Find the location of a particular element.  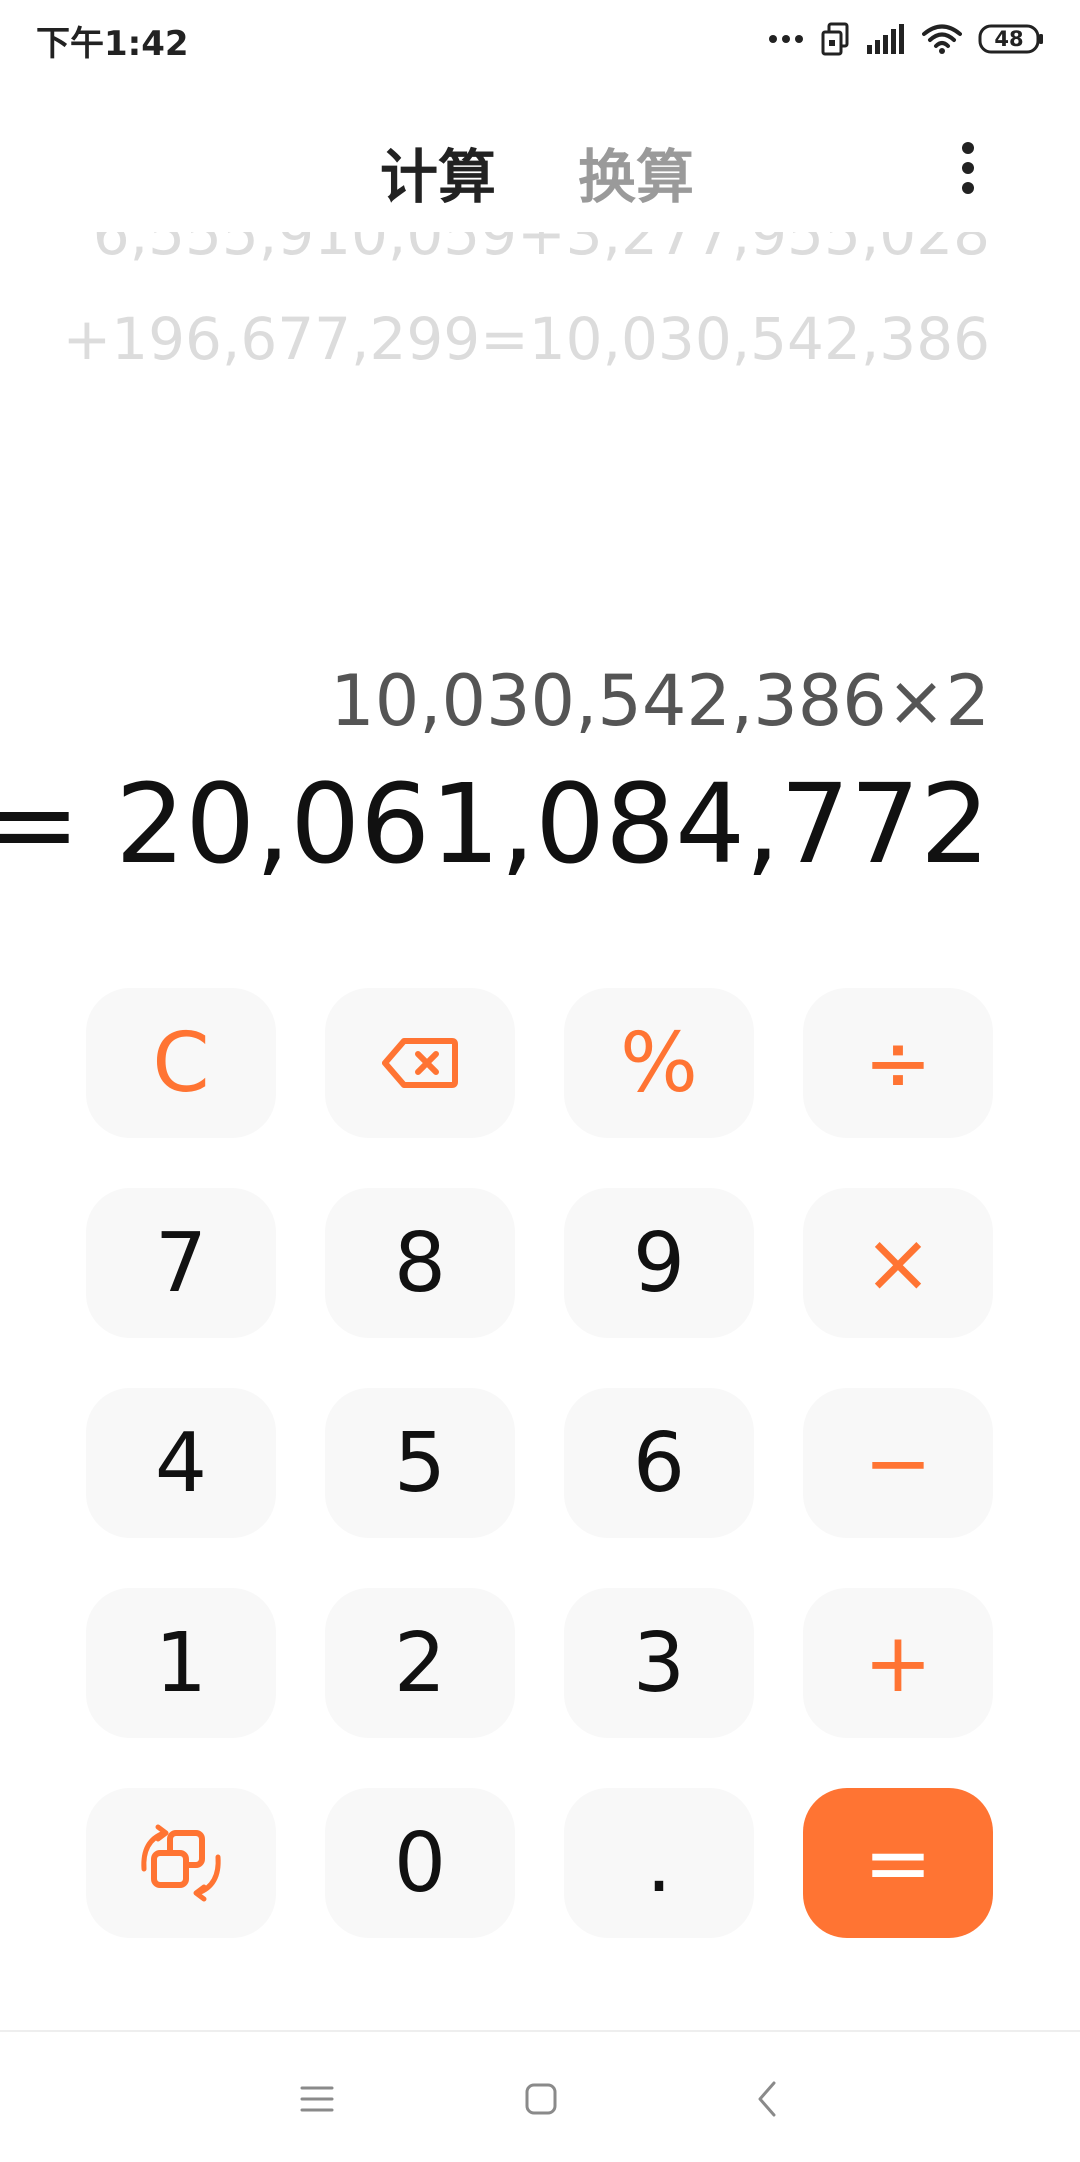

navigation-bar is located at coordinates (540, 2096).